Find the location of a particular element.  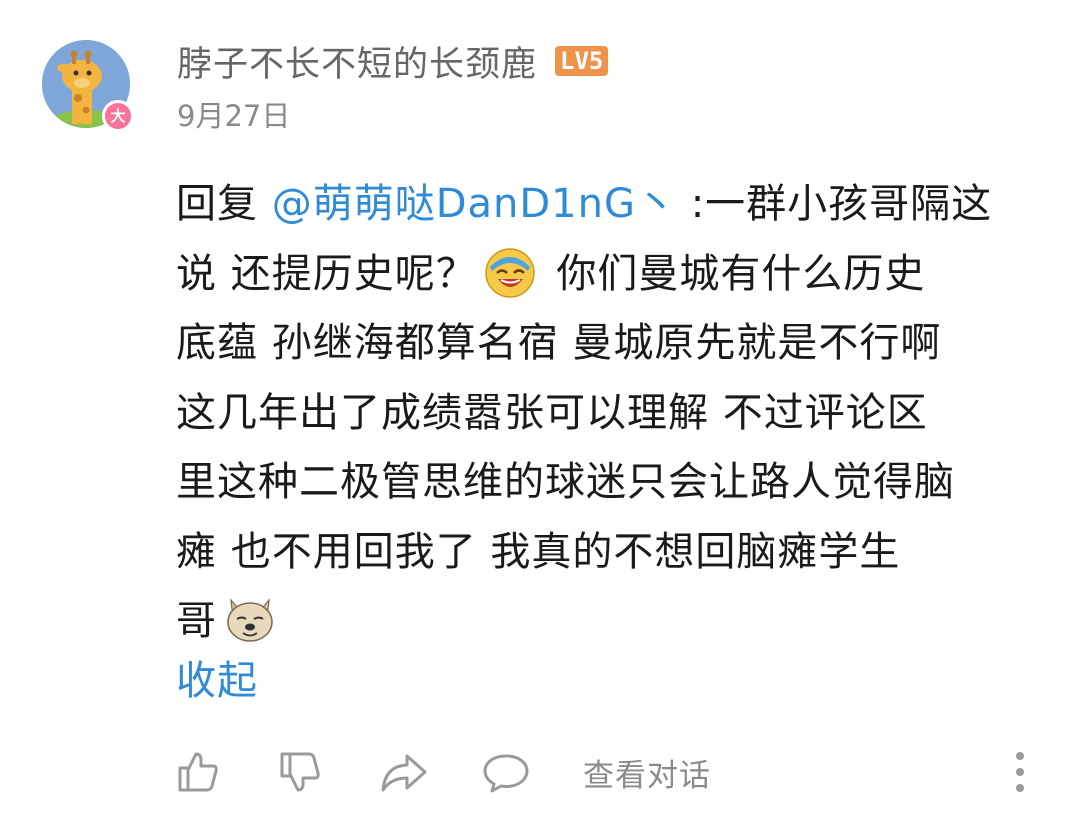

mention-link: @萌萌哒DanD1nG丶 is located at coordinates (474, 204).